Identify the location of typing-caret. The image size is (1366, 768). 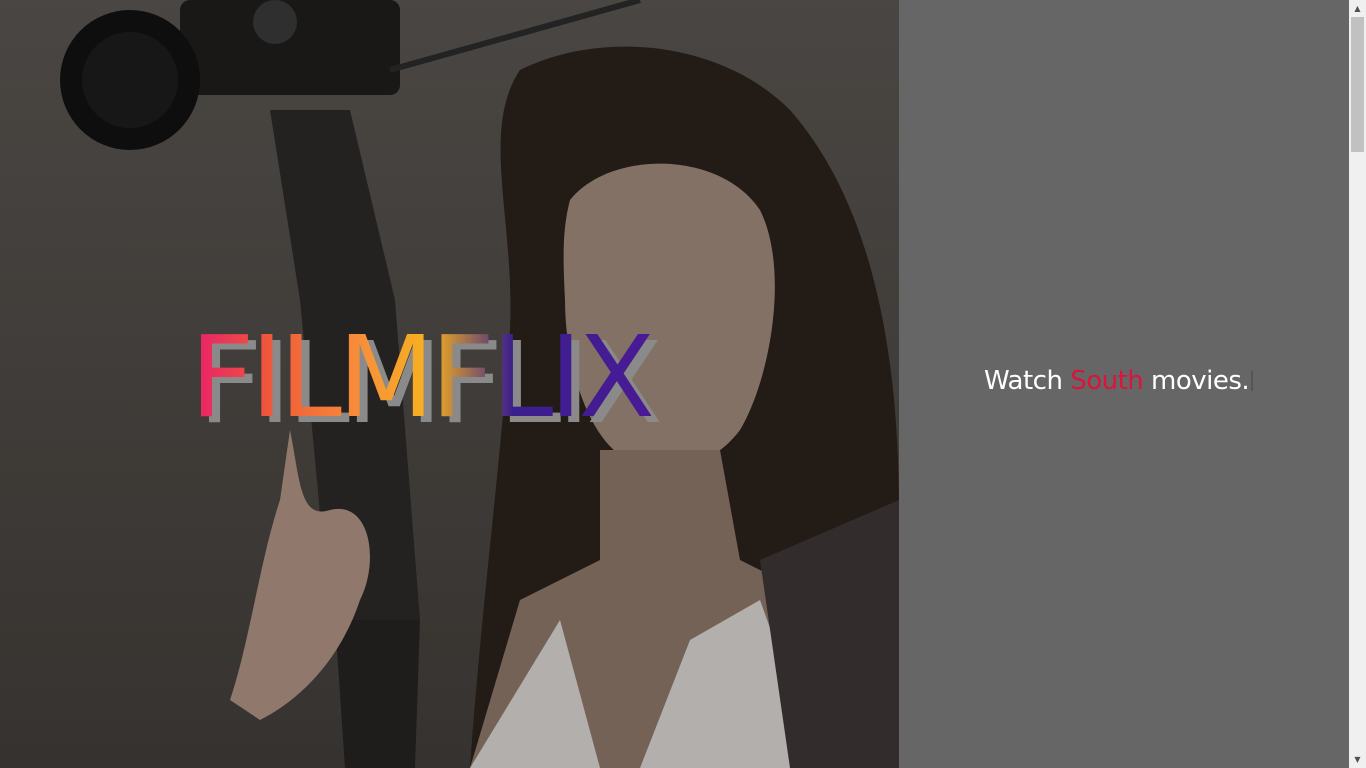
(1252, 381).